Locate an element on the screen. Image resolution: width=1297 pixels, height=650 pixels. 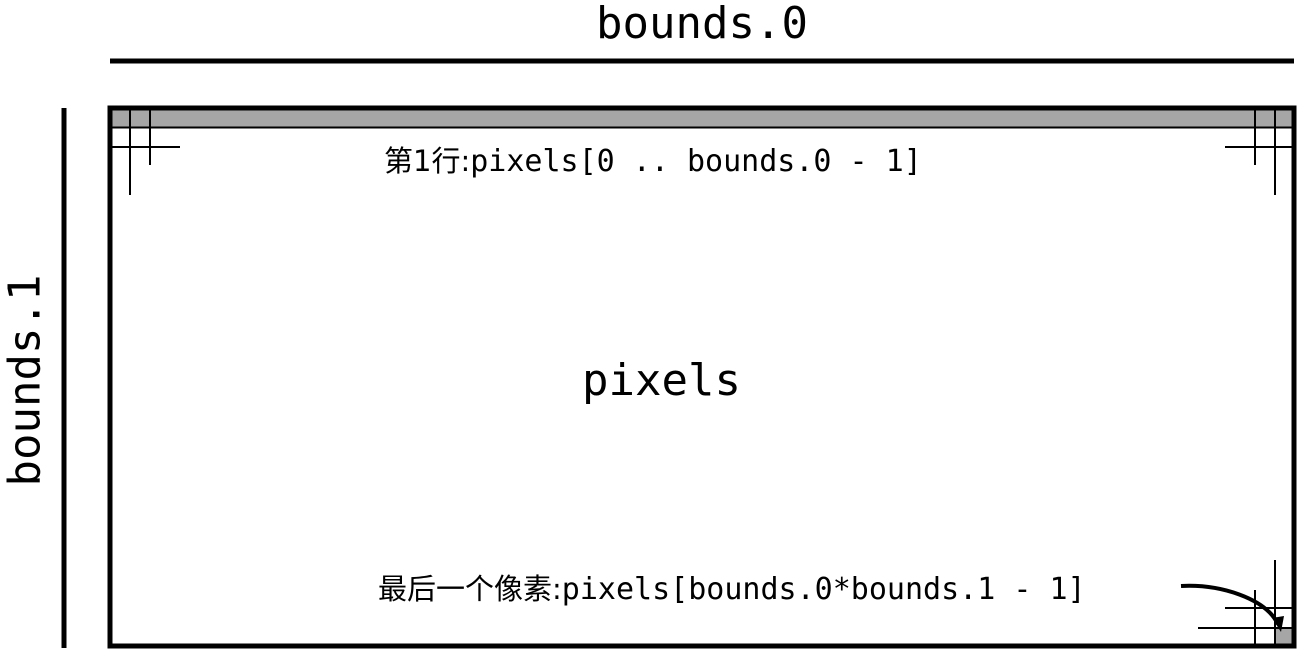
first-row-label: 第1行:pixels[0 .. bounds.0 - 1] is located at coordinates (653, 159).